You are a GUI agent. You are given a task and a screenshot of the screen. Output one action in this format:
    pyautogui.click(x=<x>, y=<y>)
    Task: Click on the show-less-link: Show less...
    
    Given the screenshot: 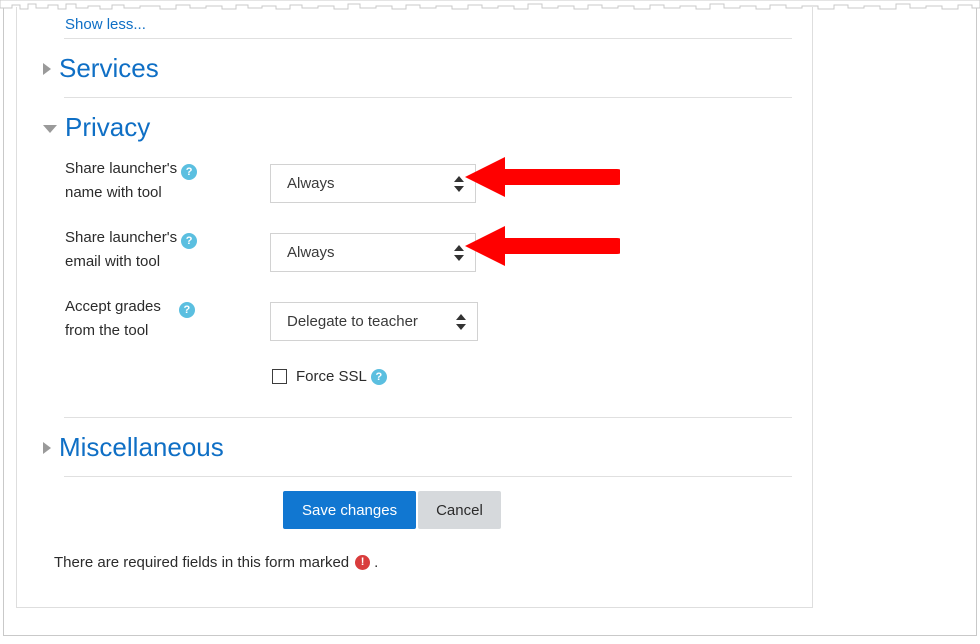 What is the action you would take?
    pyautogui.click(x=105, y=24)
    